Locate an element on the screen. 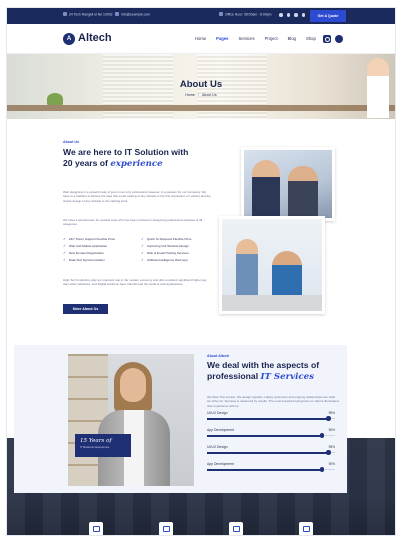 The width and height of the screenshot is (402, 541). breadcrumb: Home / About Us is located at coordinates (201, 95).